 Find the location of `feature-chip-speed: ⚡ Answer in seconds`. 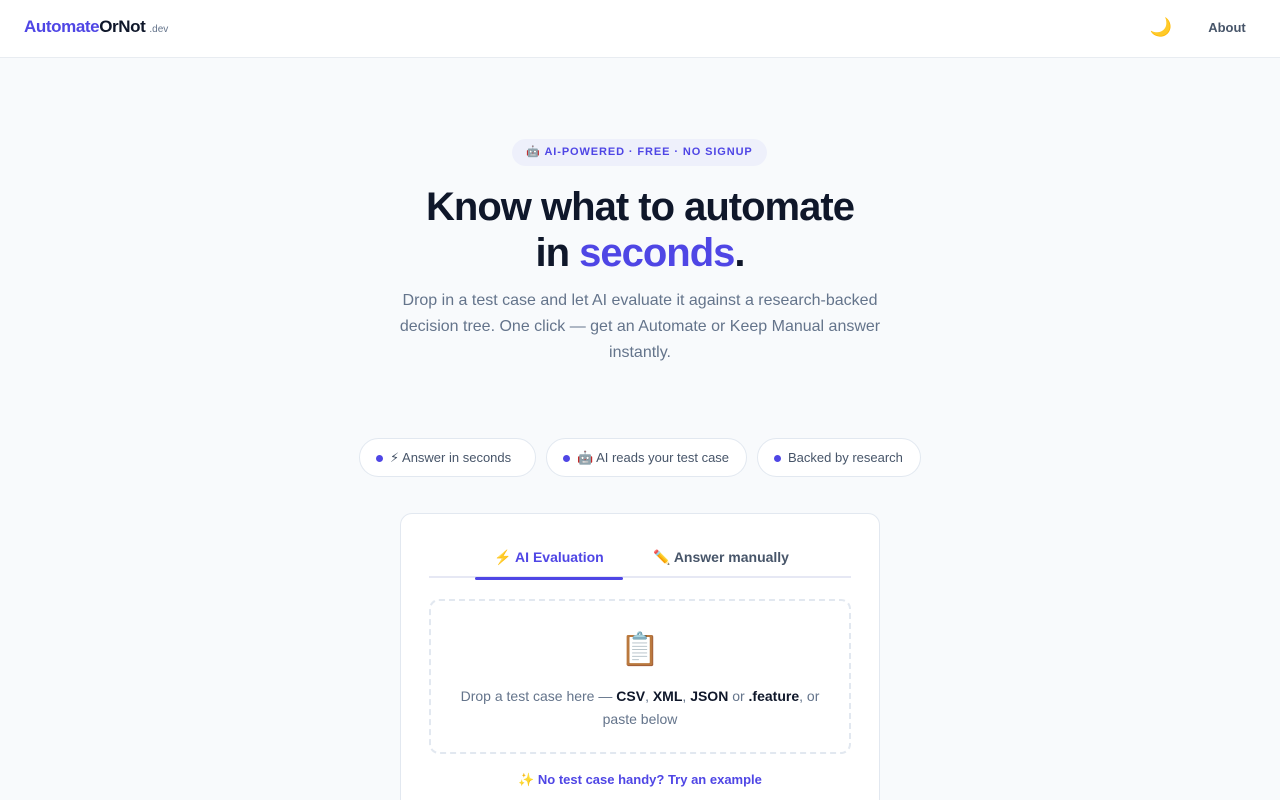

feature-chip-speed: ⚡ Answer in seconds is located at coordinates (447, 457).